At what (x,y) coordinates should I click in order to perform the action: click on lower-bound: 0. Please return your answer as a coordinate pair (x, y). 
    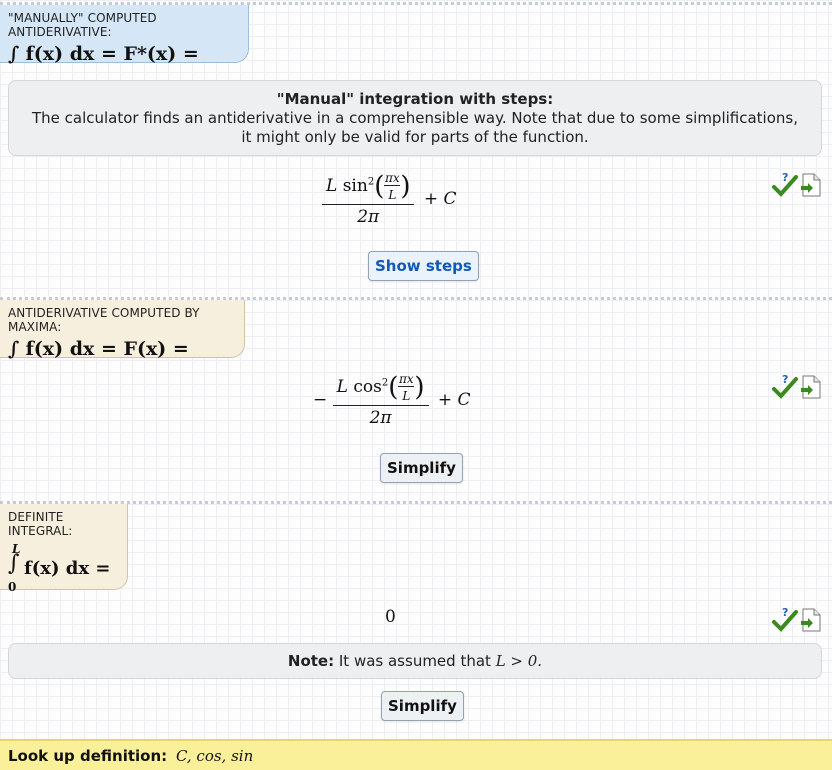
    Looking at the image, I should click on (12, 587).